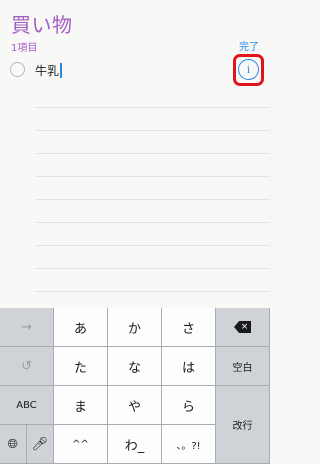 The image size is (320, 464). Describe the element at coordinates (189, 444) in the screenshot. I see `key-punctuation: 、。?!` at that location.